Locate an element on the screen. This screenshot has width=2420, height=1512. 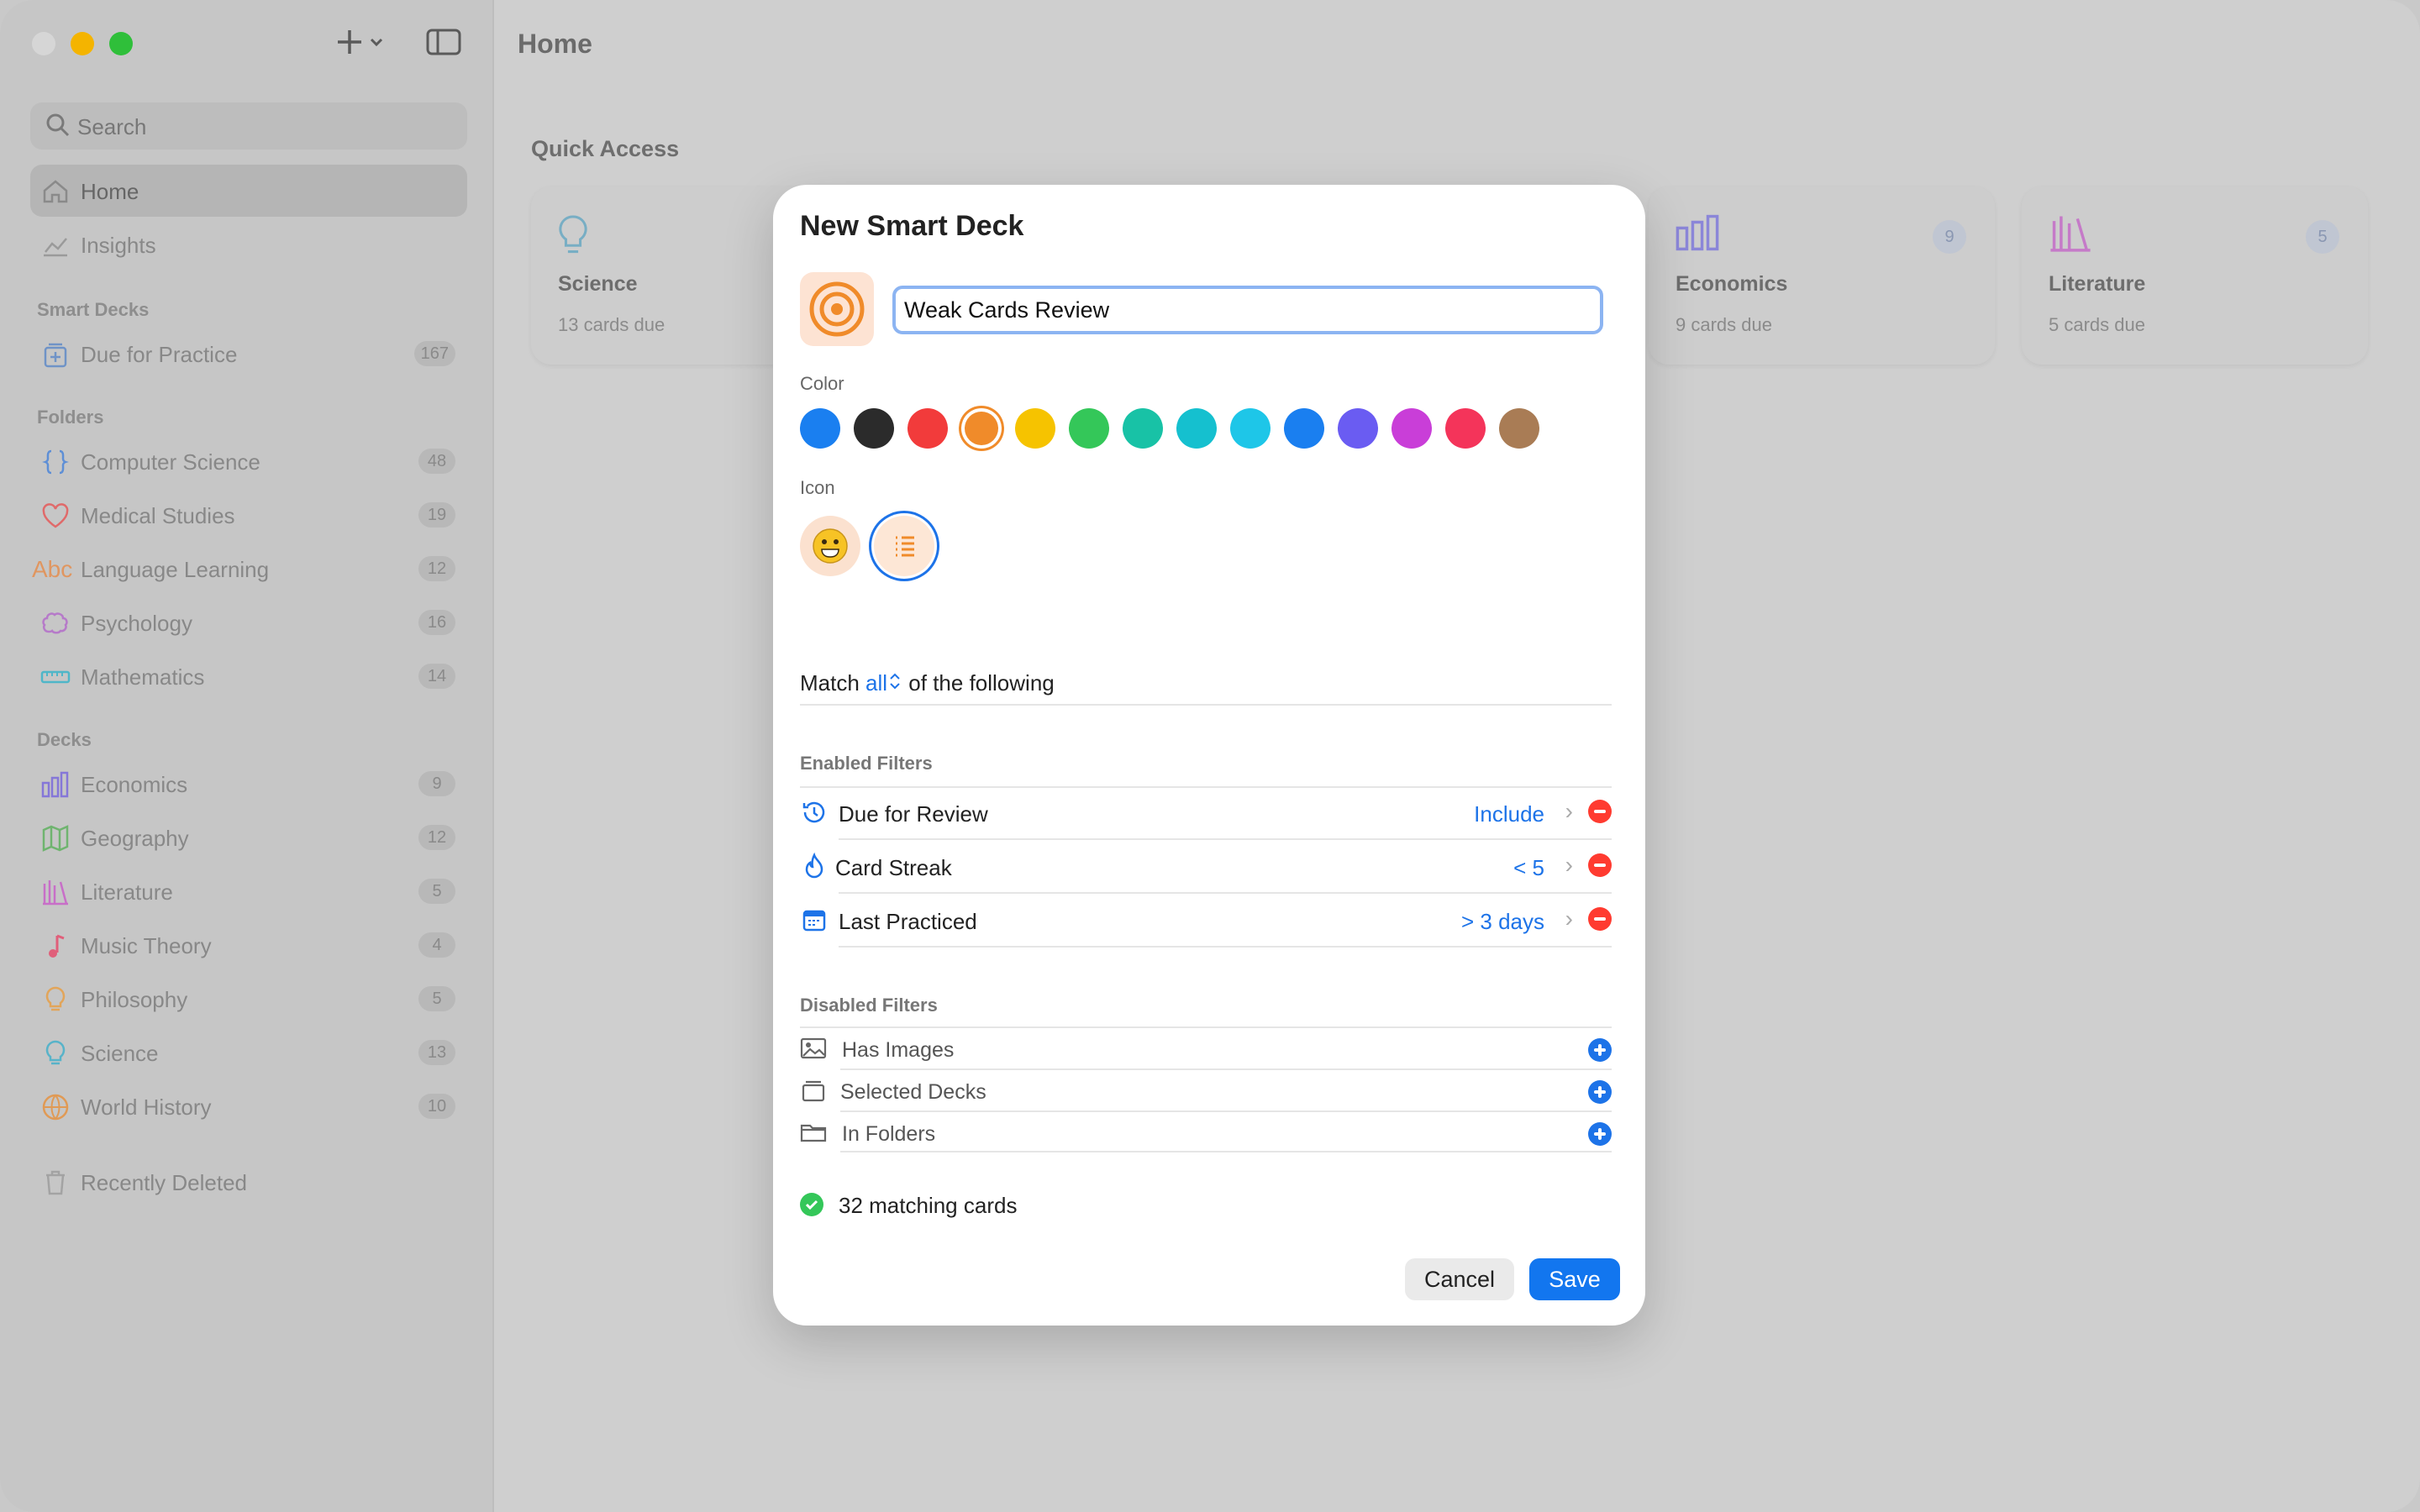
save-button: Save is located at coordinates (1574, 1279).